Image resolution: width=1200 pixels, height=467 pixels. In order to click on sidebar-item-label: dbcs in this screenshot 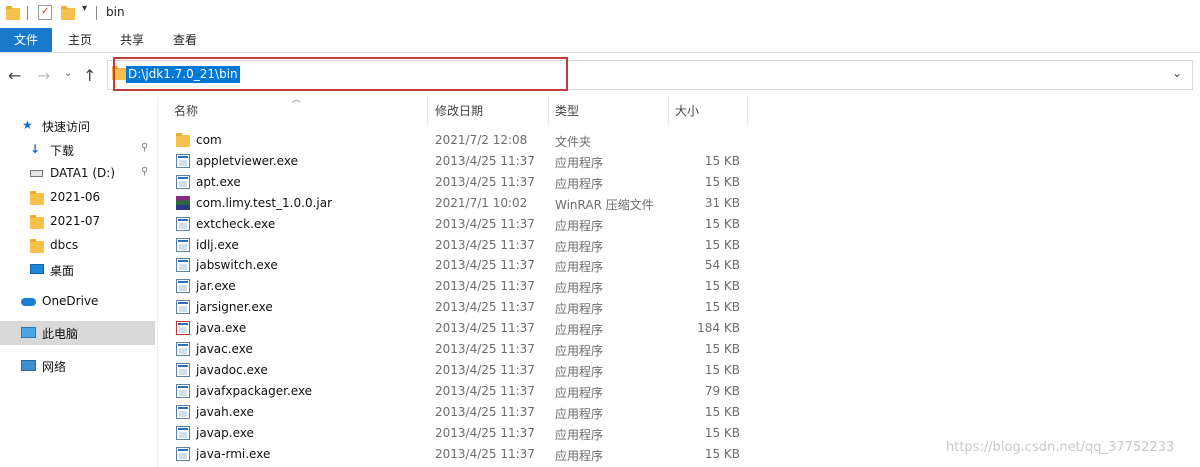, I will do `click(64, 245)`.